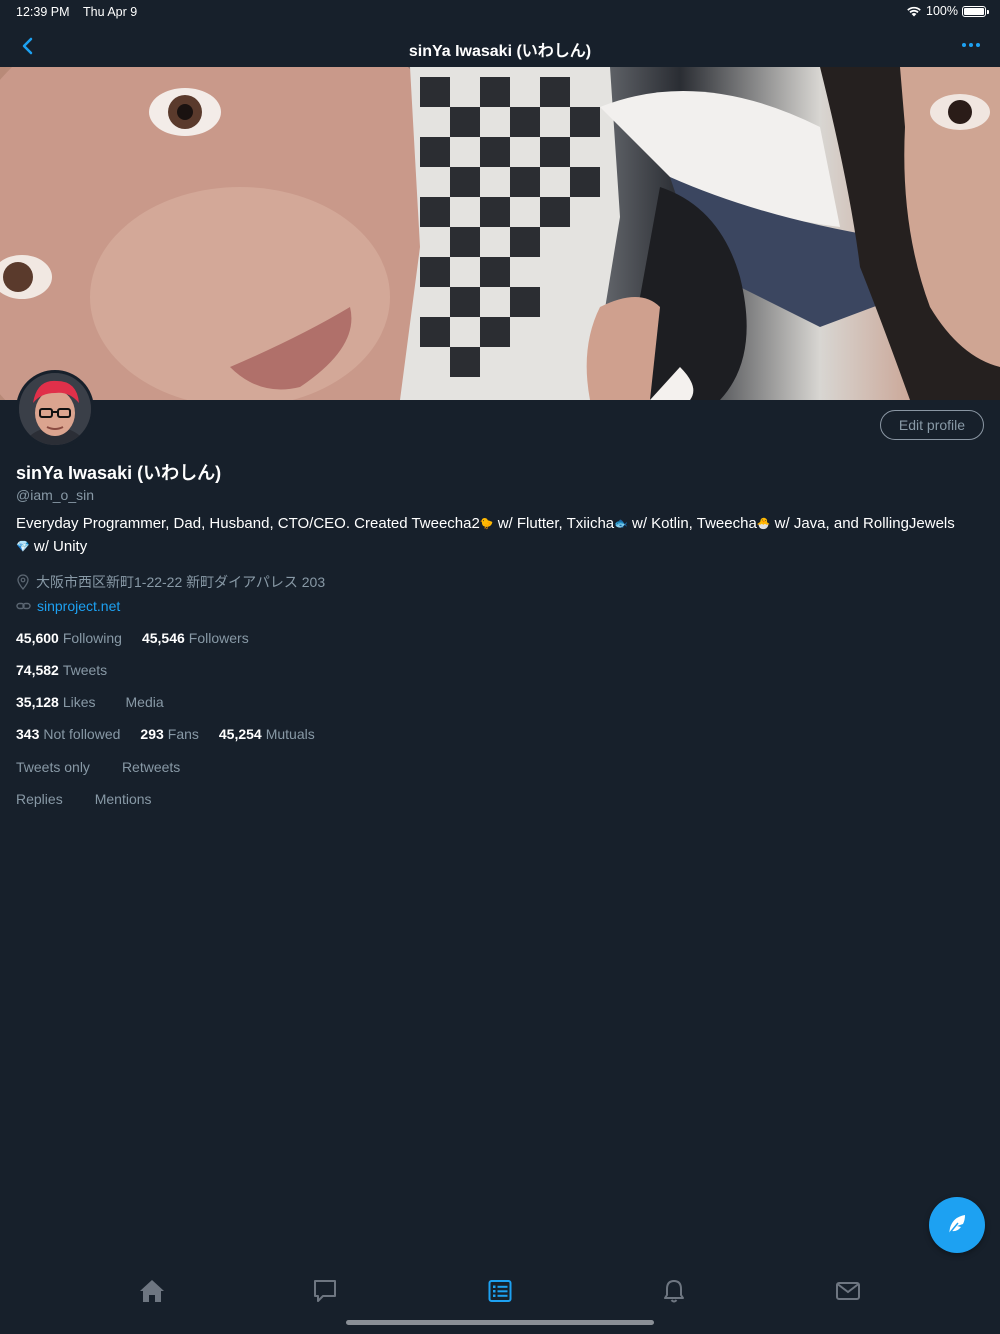  What do you see at coordinates (39, 799) in the screenshot?
I see `replies-link: Replies` at bounding box center [39, 799].